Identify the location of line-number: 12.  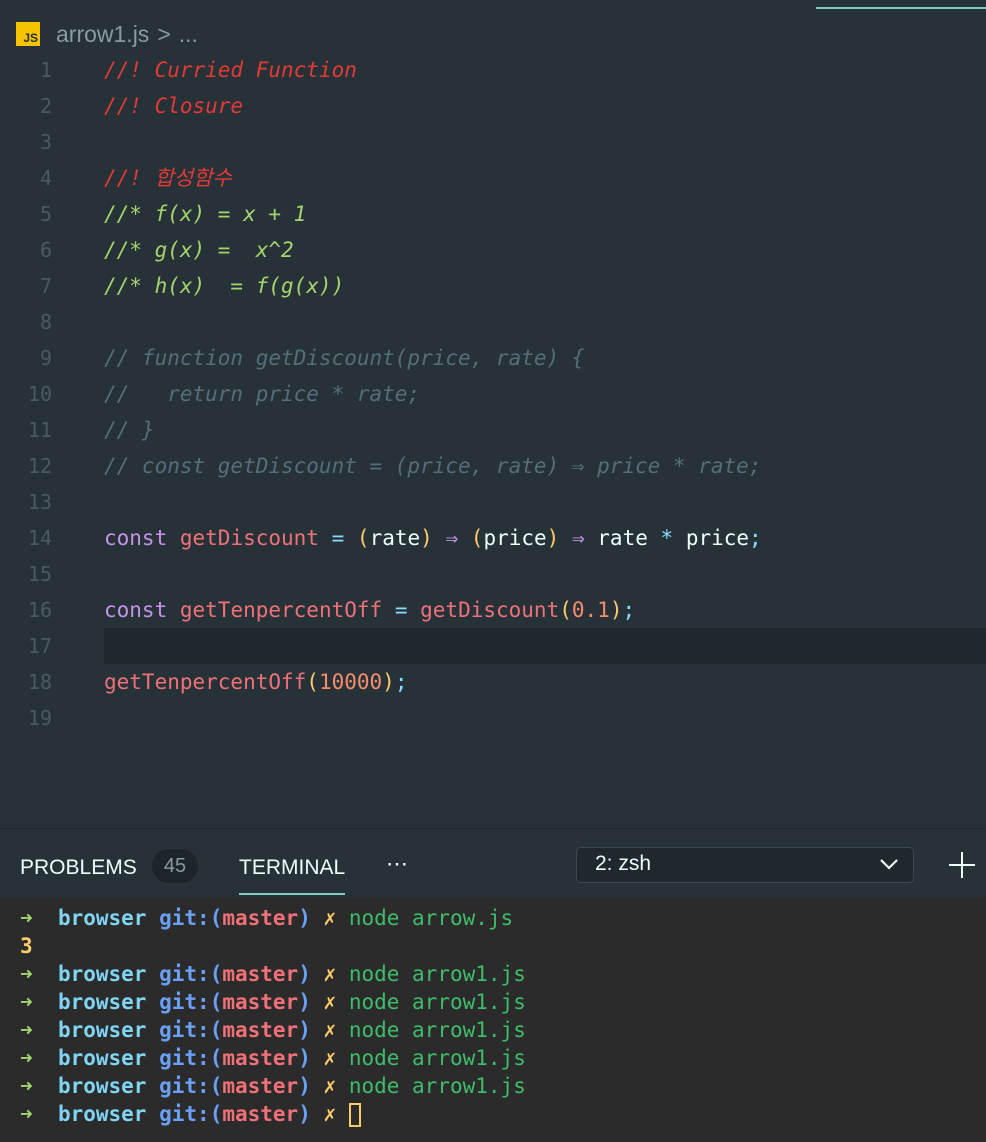
(39, 466).